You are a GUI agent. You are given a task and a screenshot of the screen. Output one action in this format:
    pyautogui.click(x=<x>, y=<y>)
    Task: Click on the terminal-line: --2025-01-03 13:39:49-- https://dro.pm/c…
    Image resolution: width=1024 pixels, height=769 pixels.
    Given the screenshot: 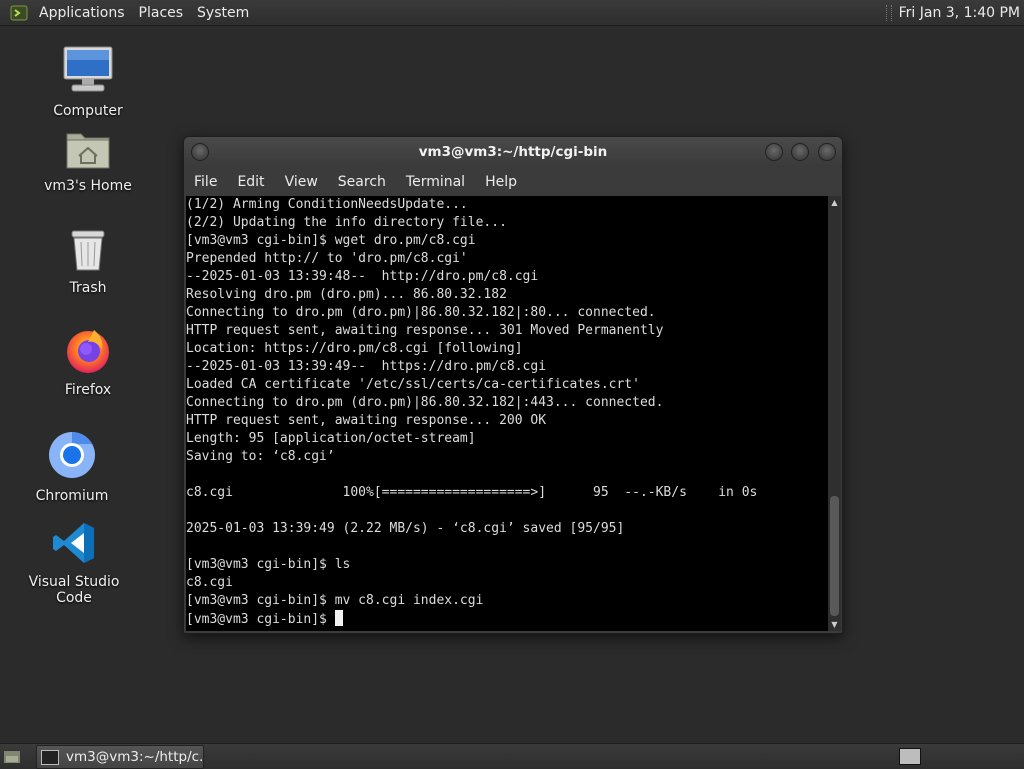 What is the action you would take?
    pyautogui.click(x=366, y=366)
    